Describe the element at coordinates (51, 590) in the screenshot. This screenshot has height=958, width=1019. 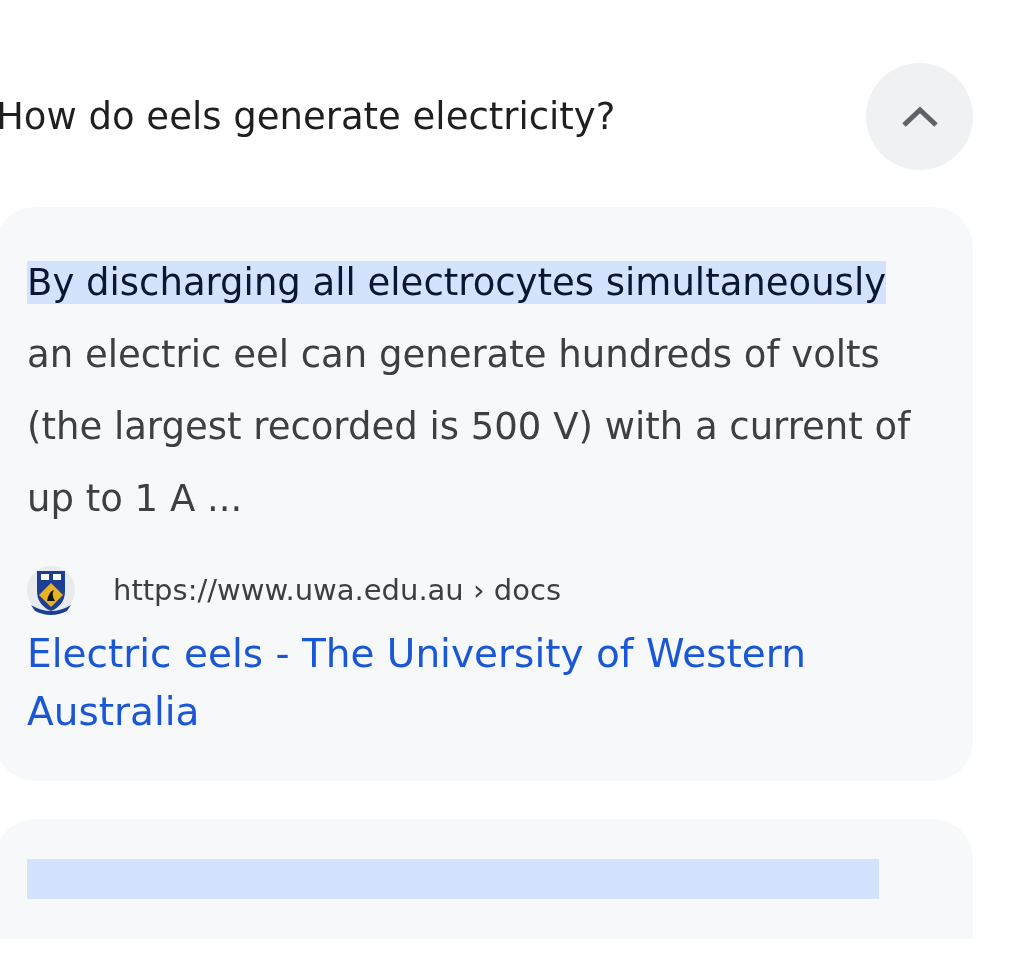
I see `crest-icon` at that location.